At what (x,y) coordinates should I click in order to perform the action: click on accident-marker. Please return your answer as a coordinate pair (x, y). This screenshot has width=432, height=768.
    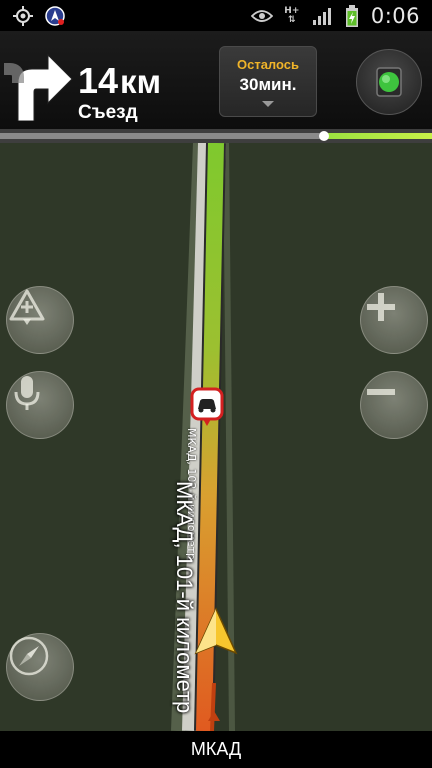
    Looking at the image, I should click on (207, 406).